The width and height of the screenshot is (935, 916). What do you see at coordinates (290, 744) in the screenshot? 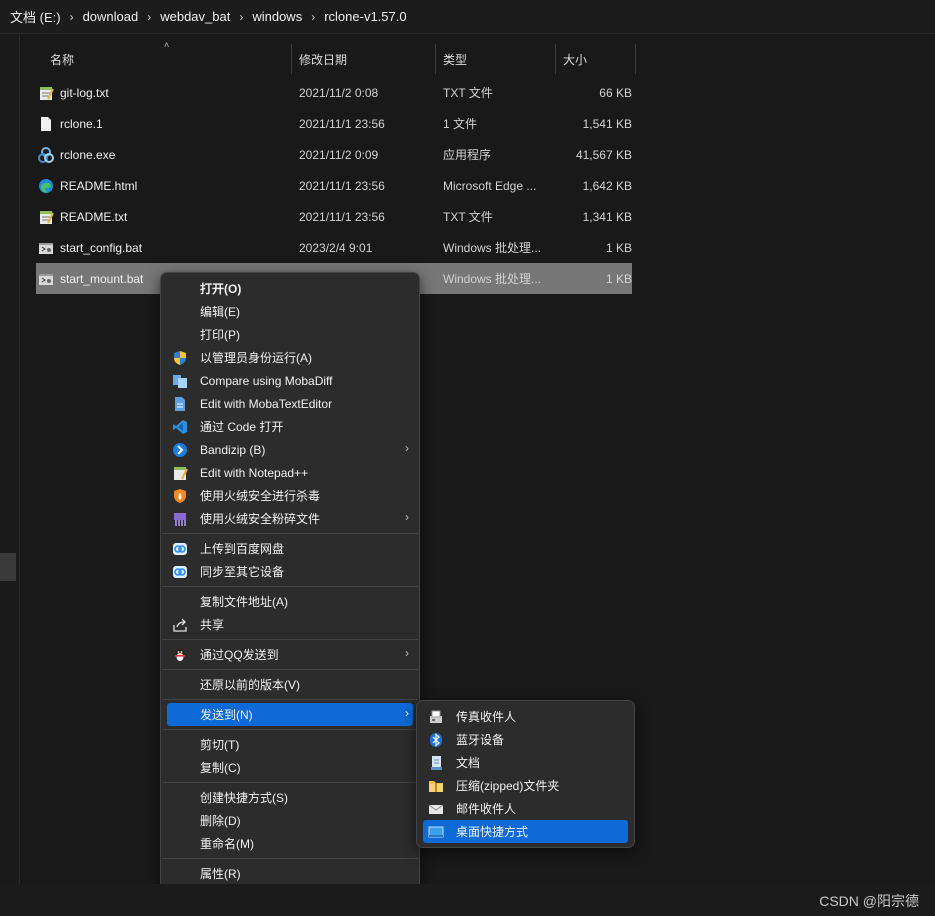
I see `menu-item-cut: 剪切(T)` at bounding box center [290, 744].